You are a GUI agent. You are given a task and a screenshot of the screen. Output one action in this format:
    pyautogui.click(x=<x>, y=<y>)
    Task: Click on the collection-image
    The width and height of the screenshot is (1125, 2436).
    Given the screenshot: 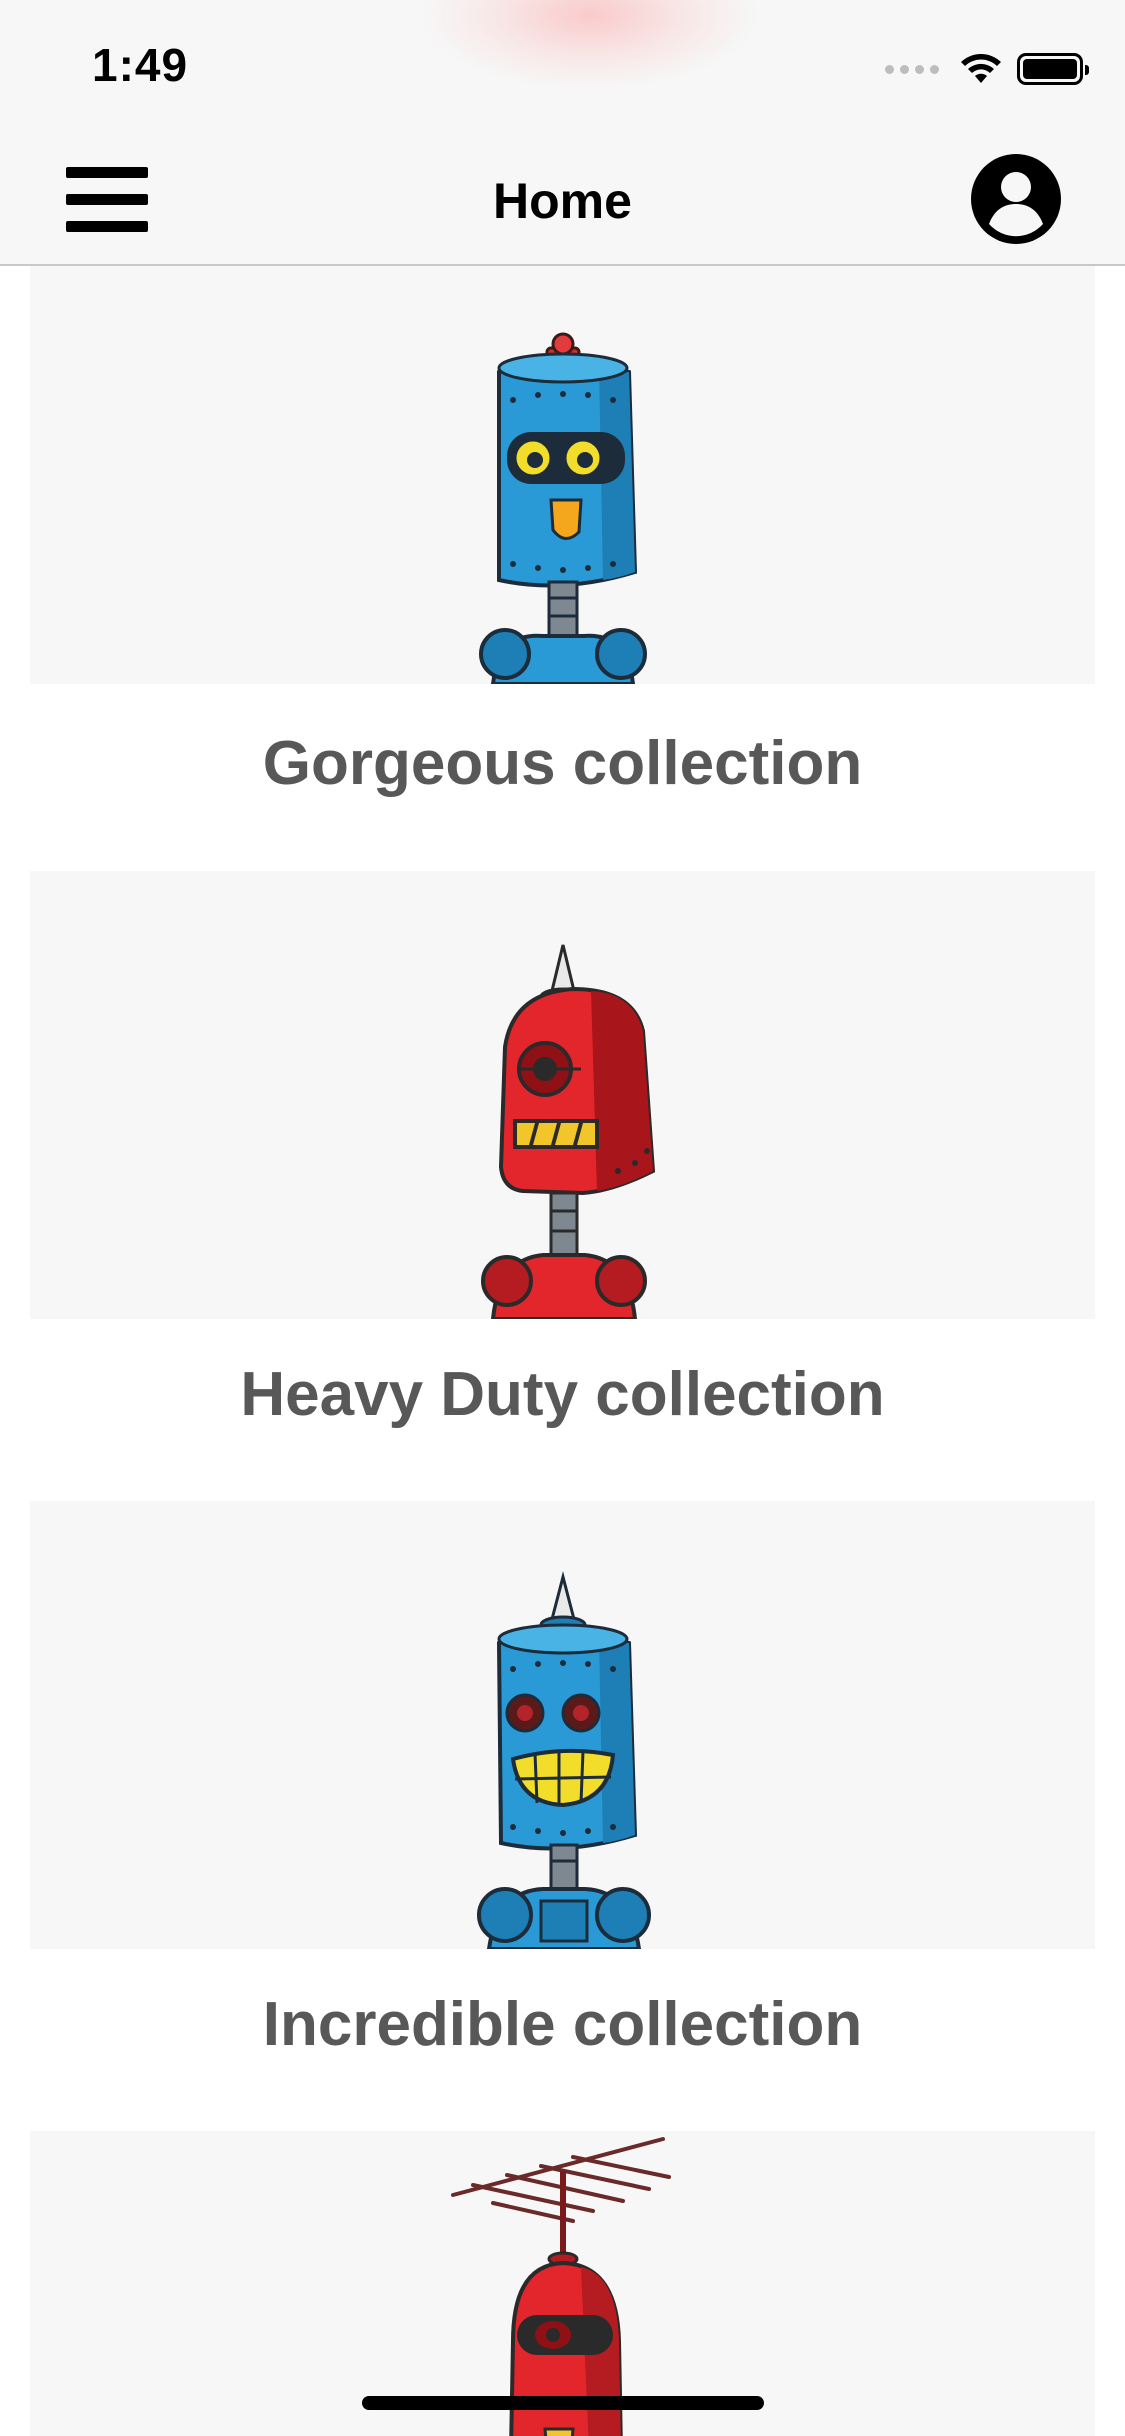 What is the action you would take?
    pyautogui.click(x=562, y=2283)
    